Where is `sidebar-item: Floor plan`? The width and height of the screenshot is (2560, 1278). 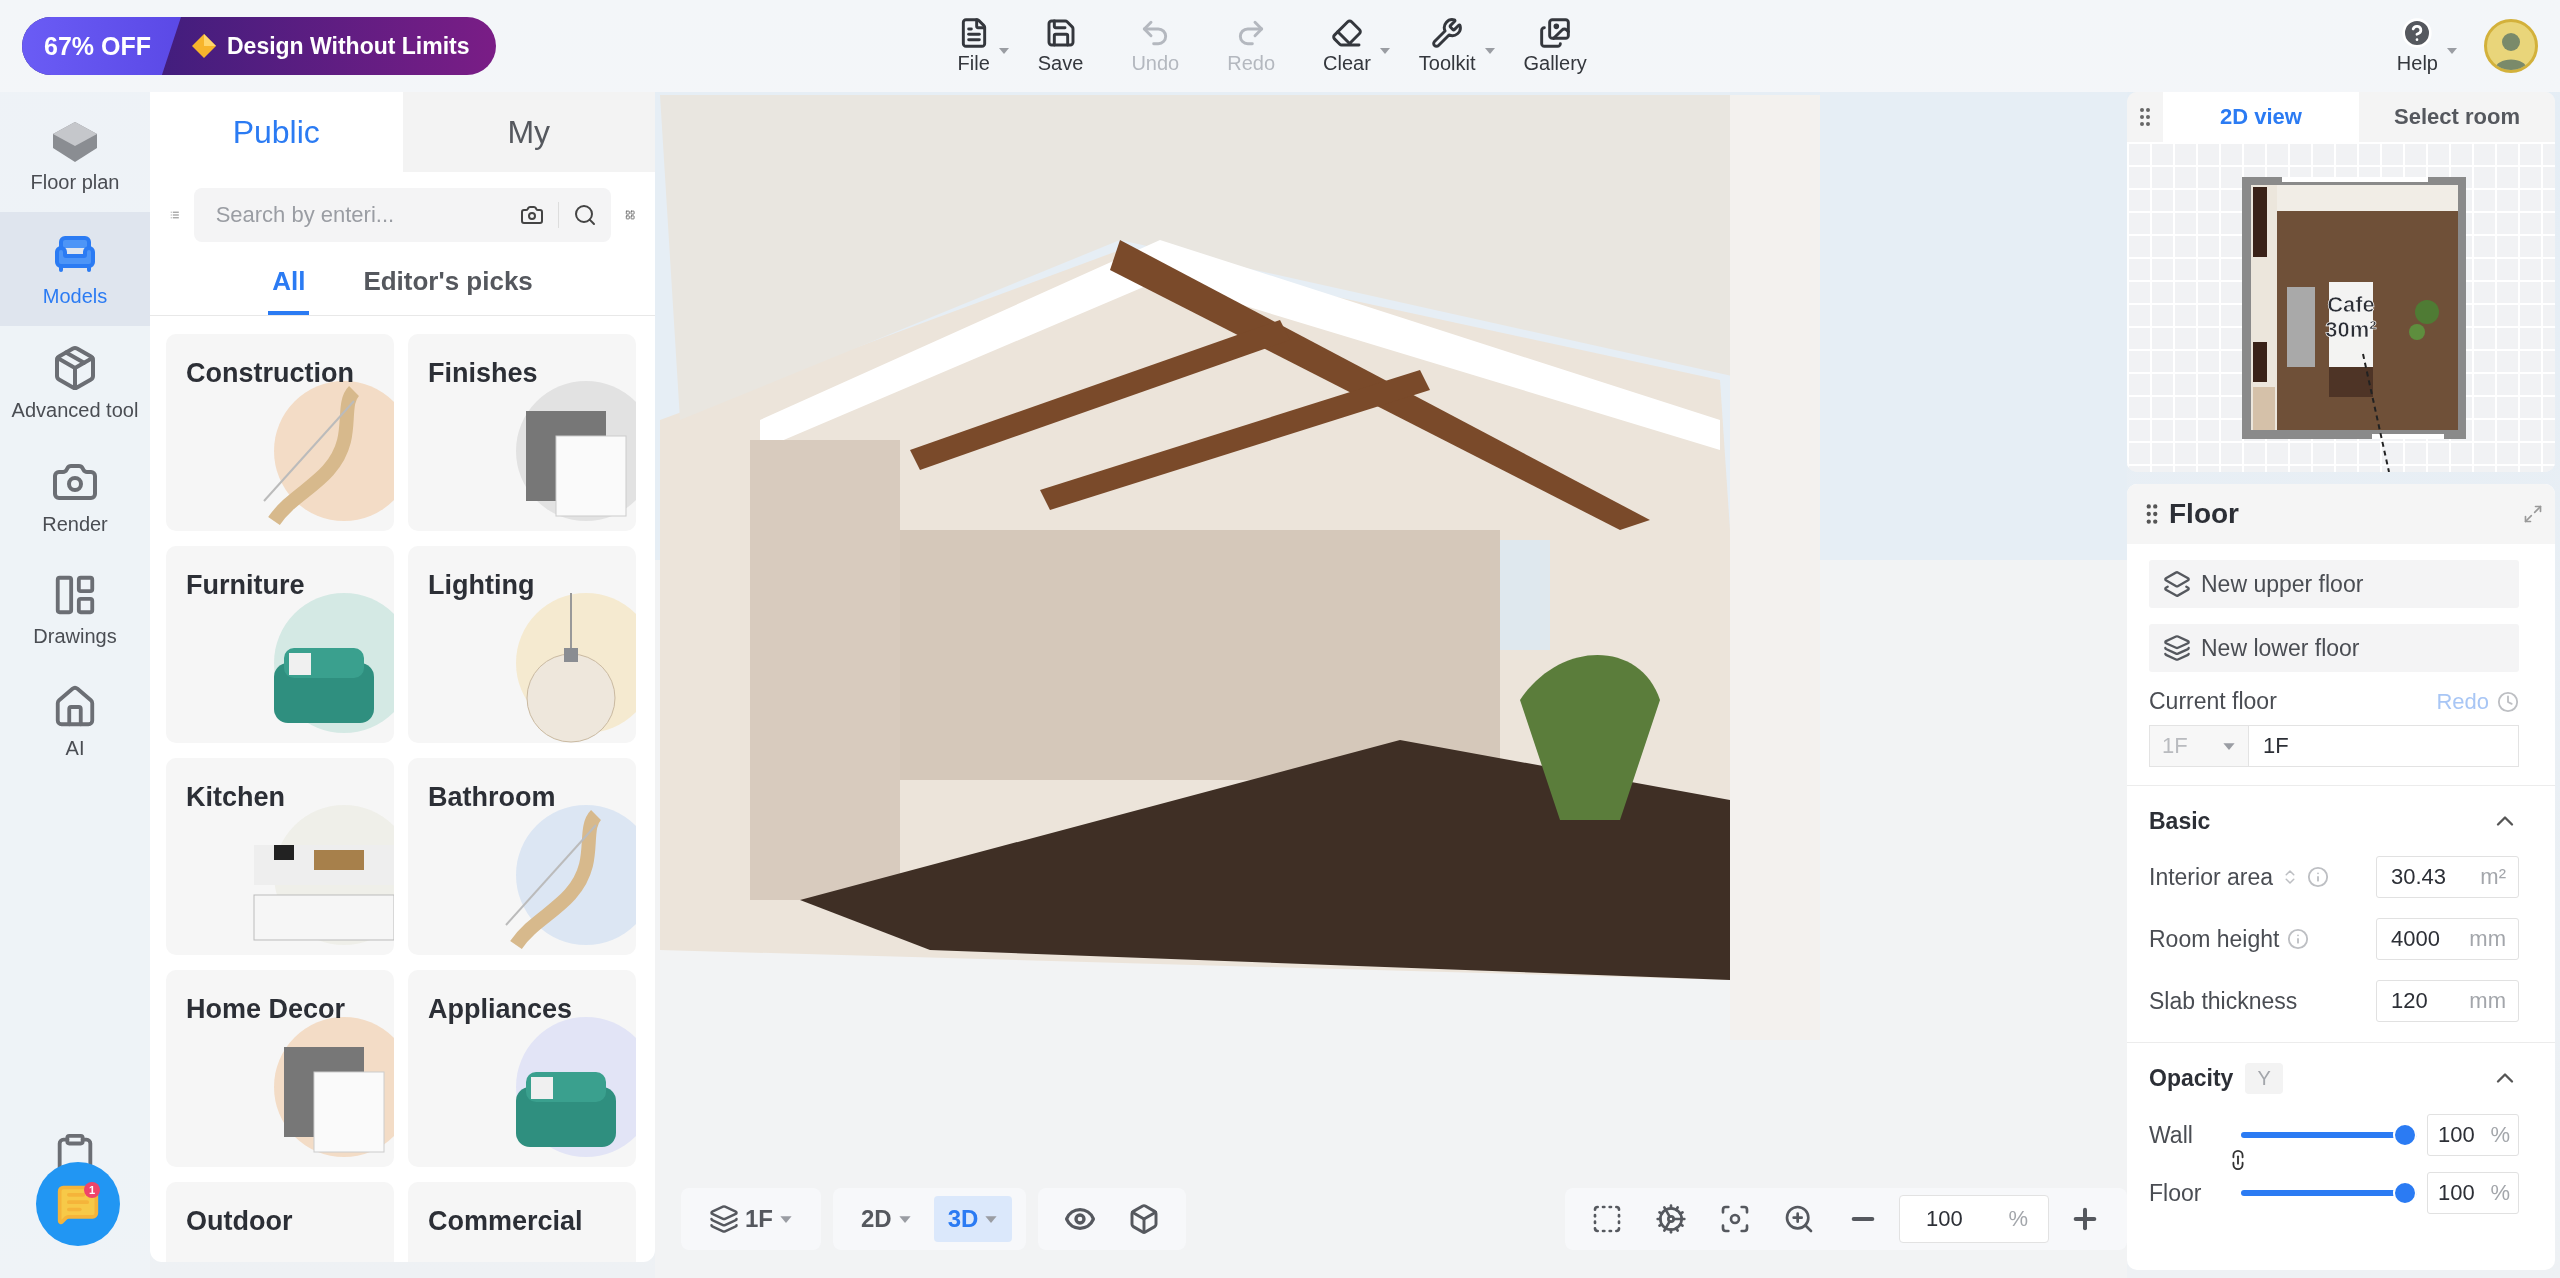 sidebar-item: Floor plan is located at coordinates (75, 157).